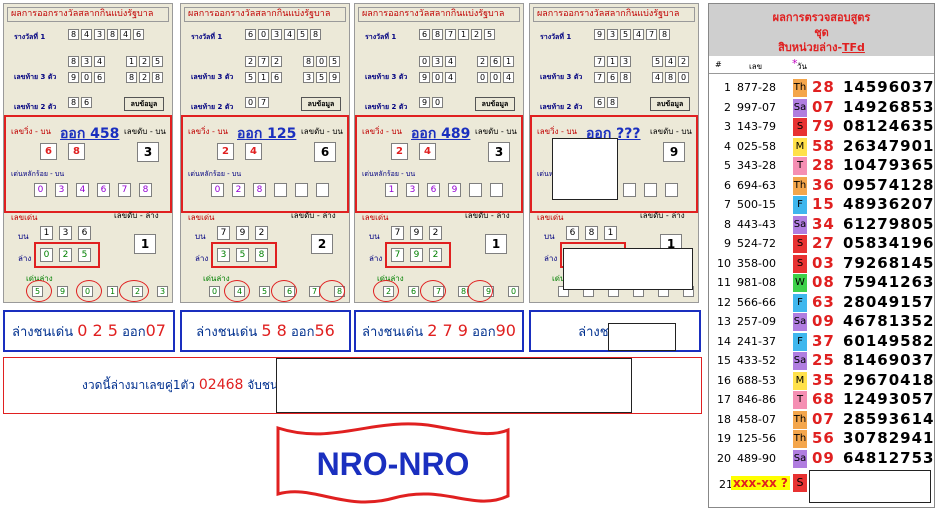  What do you see at coordinates (612, 102) in the screenshot?
I see `back2-digit: 8` at bounding box center [612, 102].